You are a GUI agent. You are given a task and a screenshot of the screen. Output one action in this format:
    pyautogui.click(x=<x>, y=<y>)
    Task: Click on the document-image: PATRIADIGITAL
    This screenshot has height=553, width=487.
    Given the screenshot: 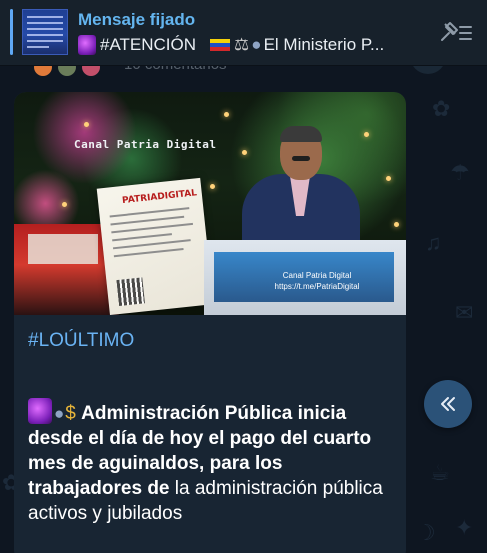 What is the action you would take?
    pyautogui.click(x=155, y=246)
    